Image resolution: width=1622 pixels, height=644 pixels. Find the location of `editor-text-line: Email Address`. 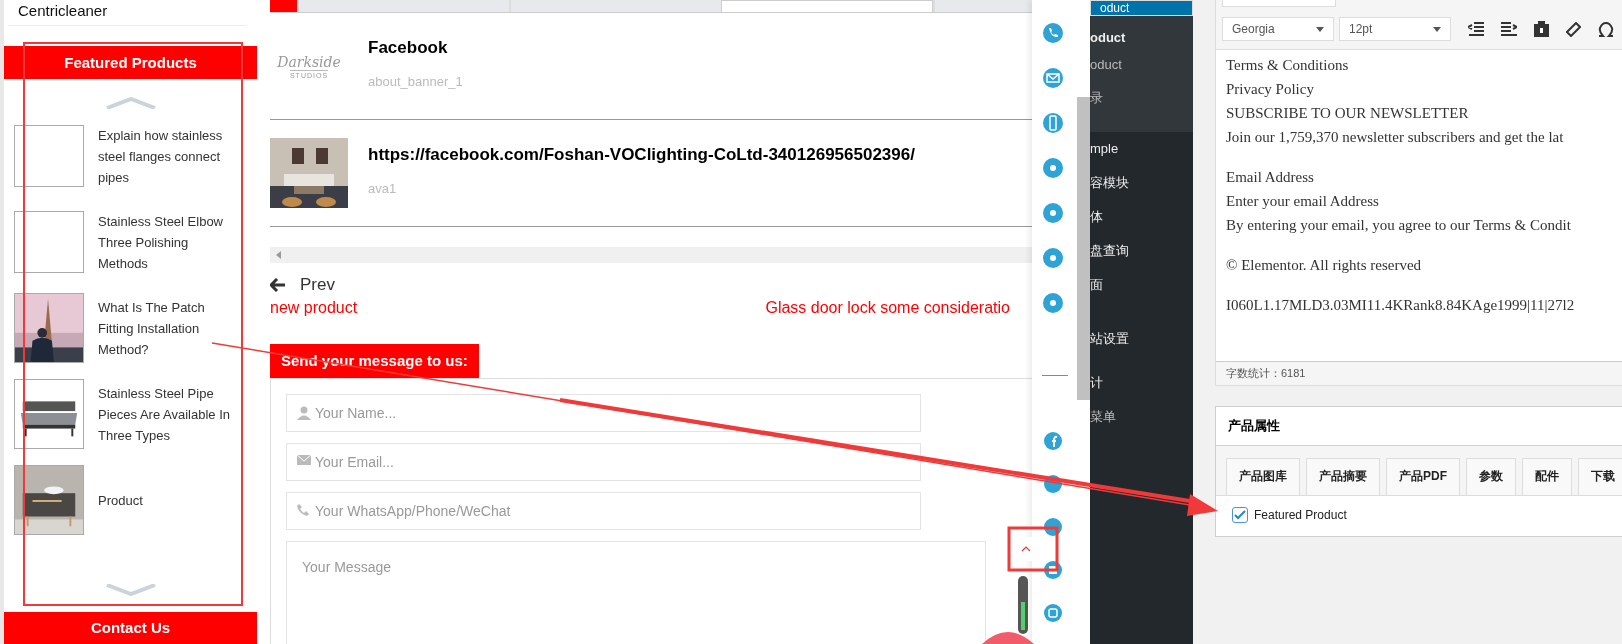

editor-text-line: Email Address is located at coordinates (1270, 177).